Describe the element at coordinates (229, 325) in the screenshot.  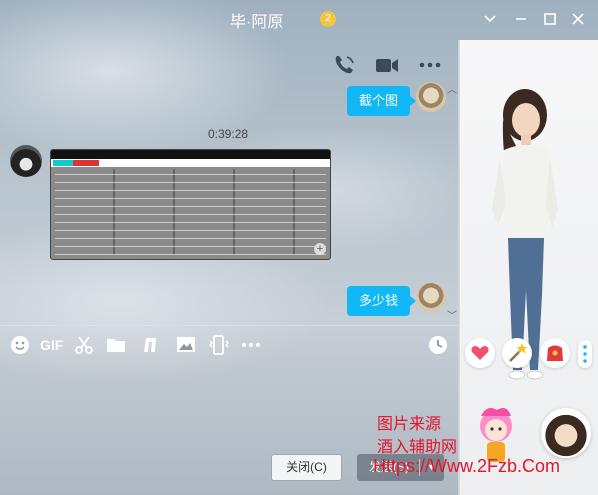
I see `toolbar-divider` at that location.